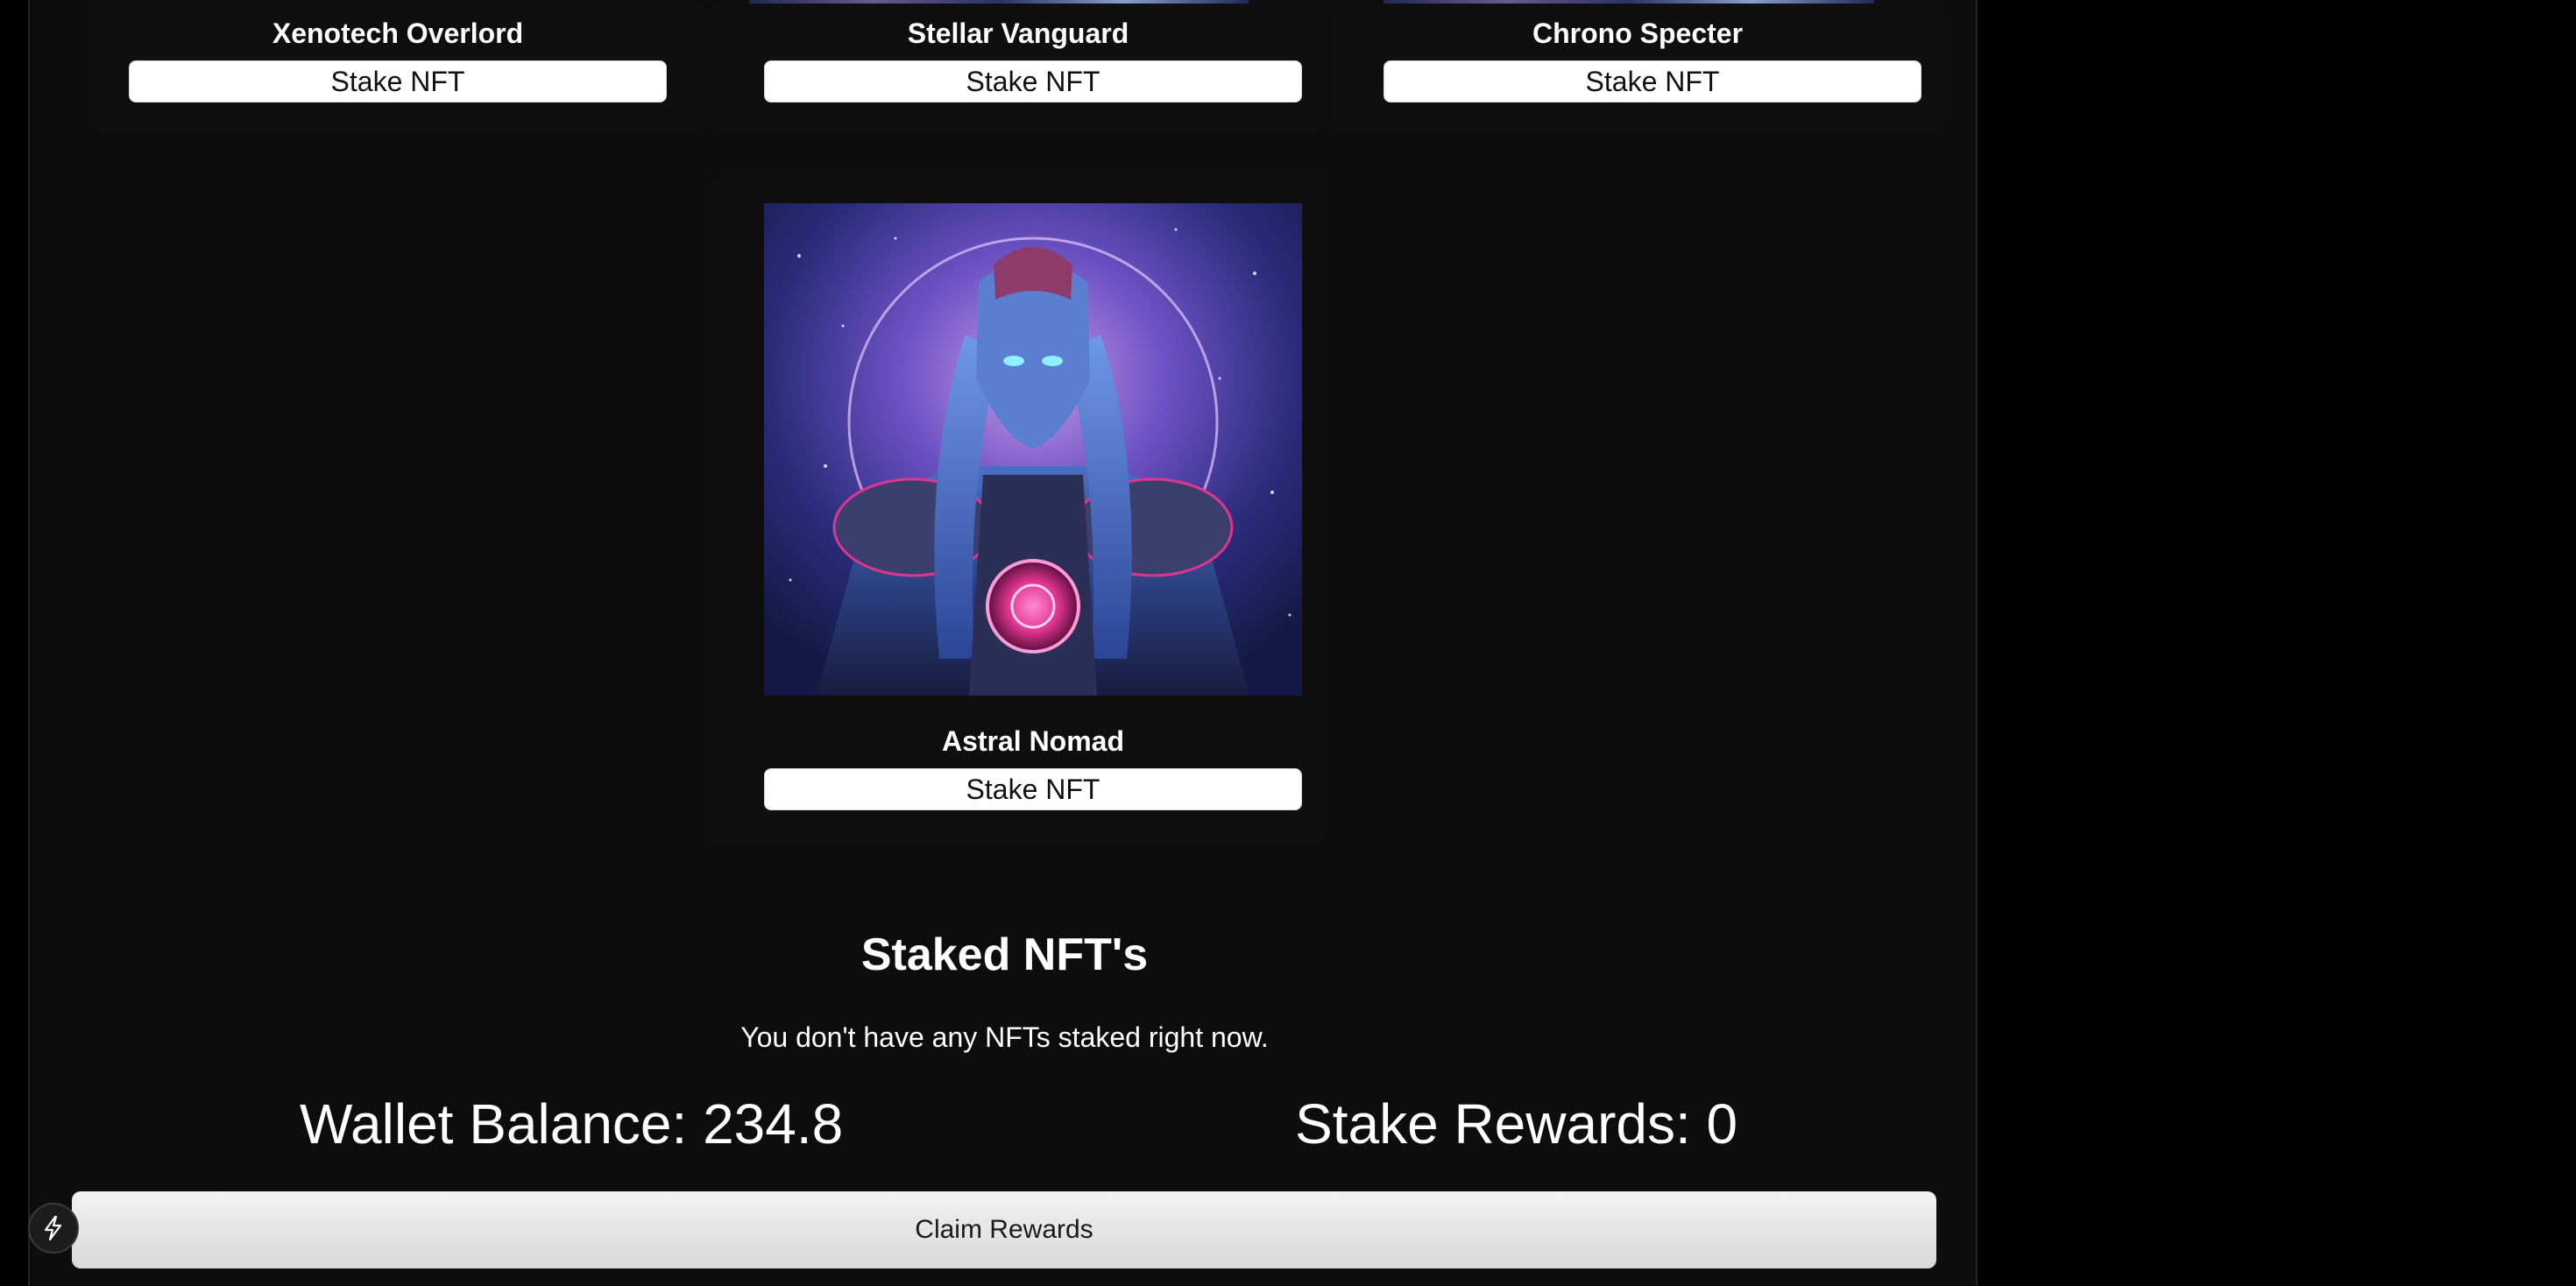  What do you see at coordinates (1033, 741) in the screenshot?
I see `nft-name: Astral Nomad` at bounding box center [1033, 741].